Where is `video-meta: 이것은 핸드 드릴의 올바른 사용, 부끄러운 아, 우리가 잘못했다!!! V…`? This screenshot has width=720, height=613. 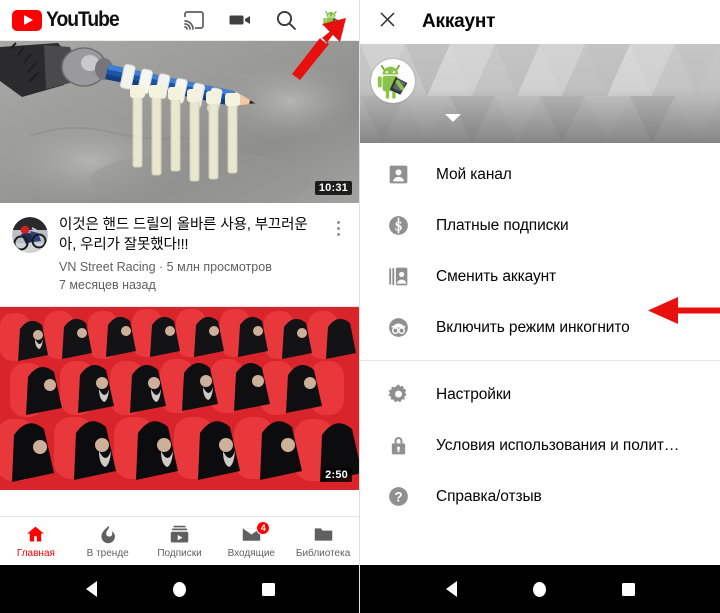 video-meta: 이것은 핸드 드릴의 올바른 사용, 부끄러운 아, 우리가 잘못했다!!! V… is located at coordinates (179, 253).